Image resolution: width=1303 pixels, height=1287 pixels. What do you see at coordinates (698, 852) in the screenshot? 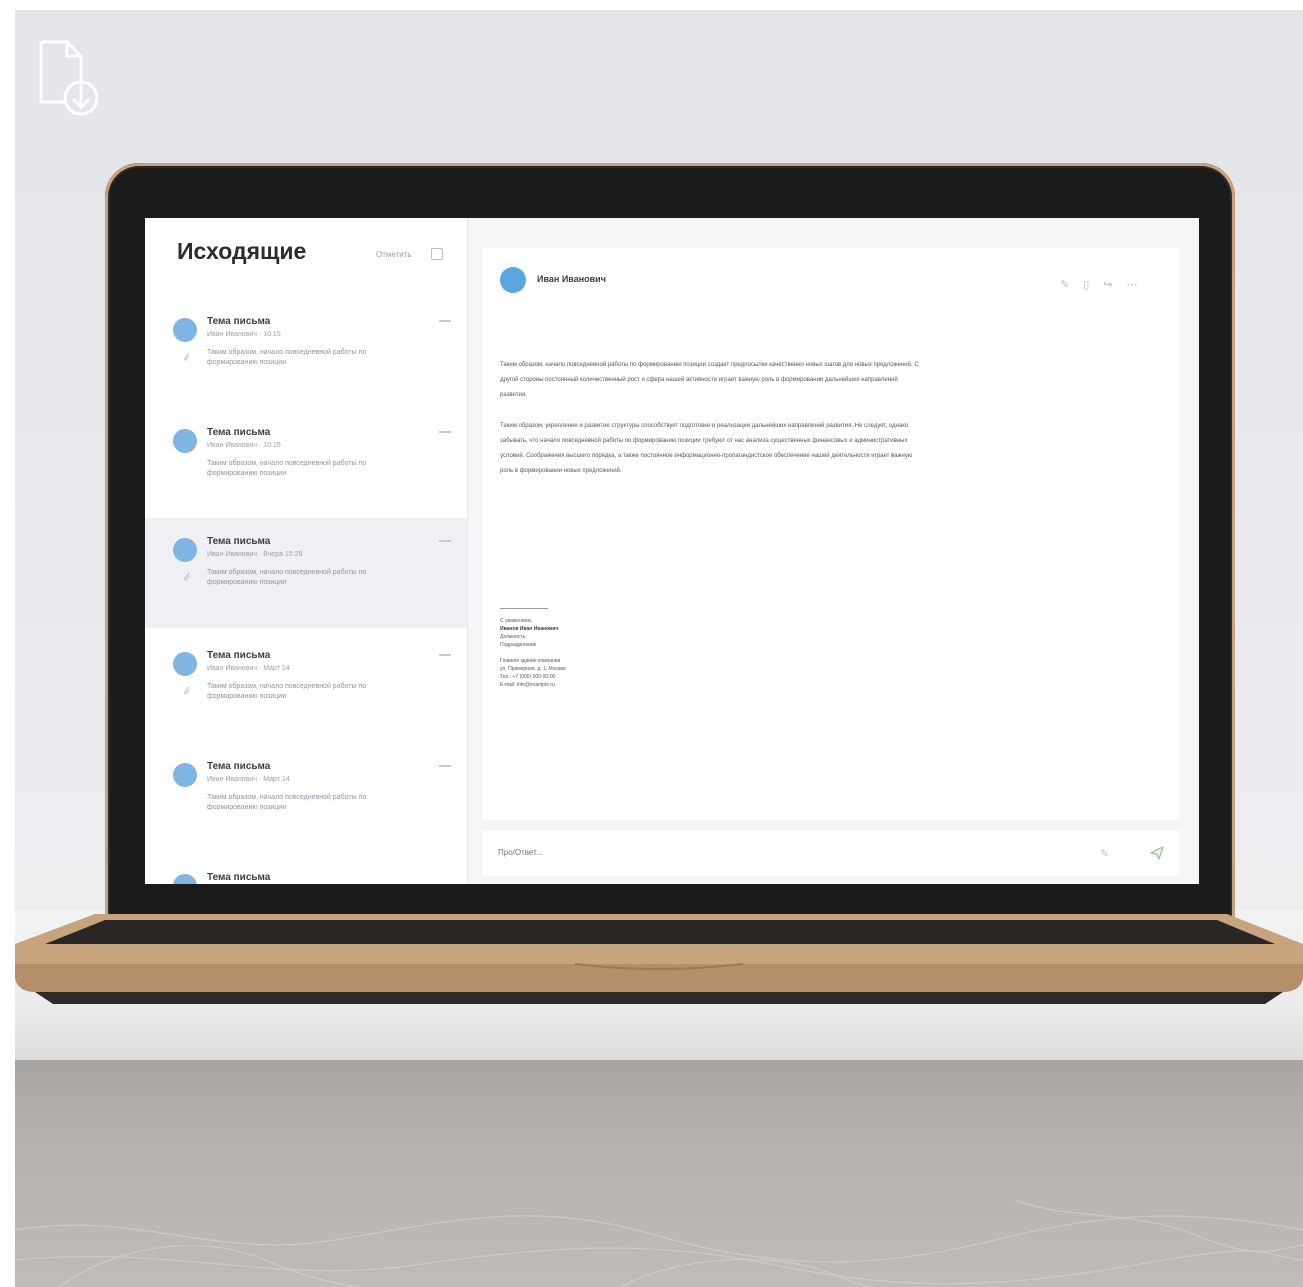
I see `reply-input` at bounding box center [698, 852].